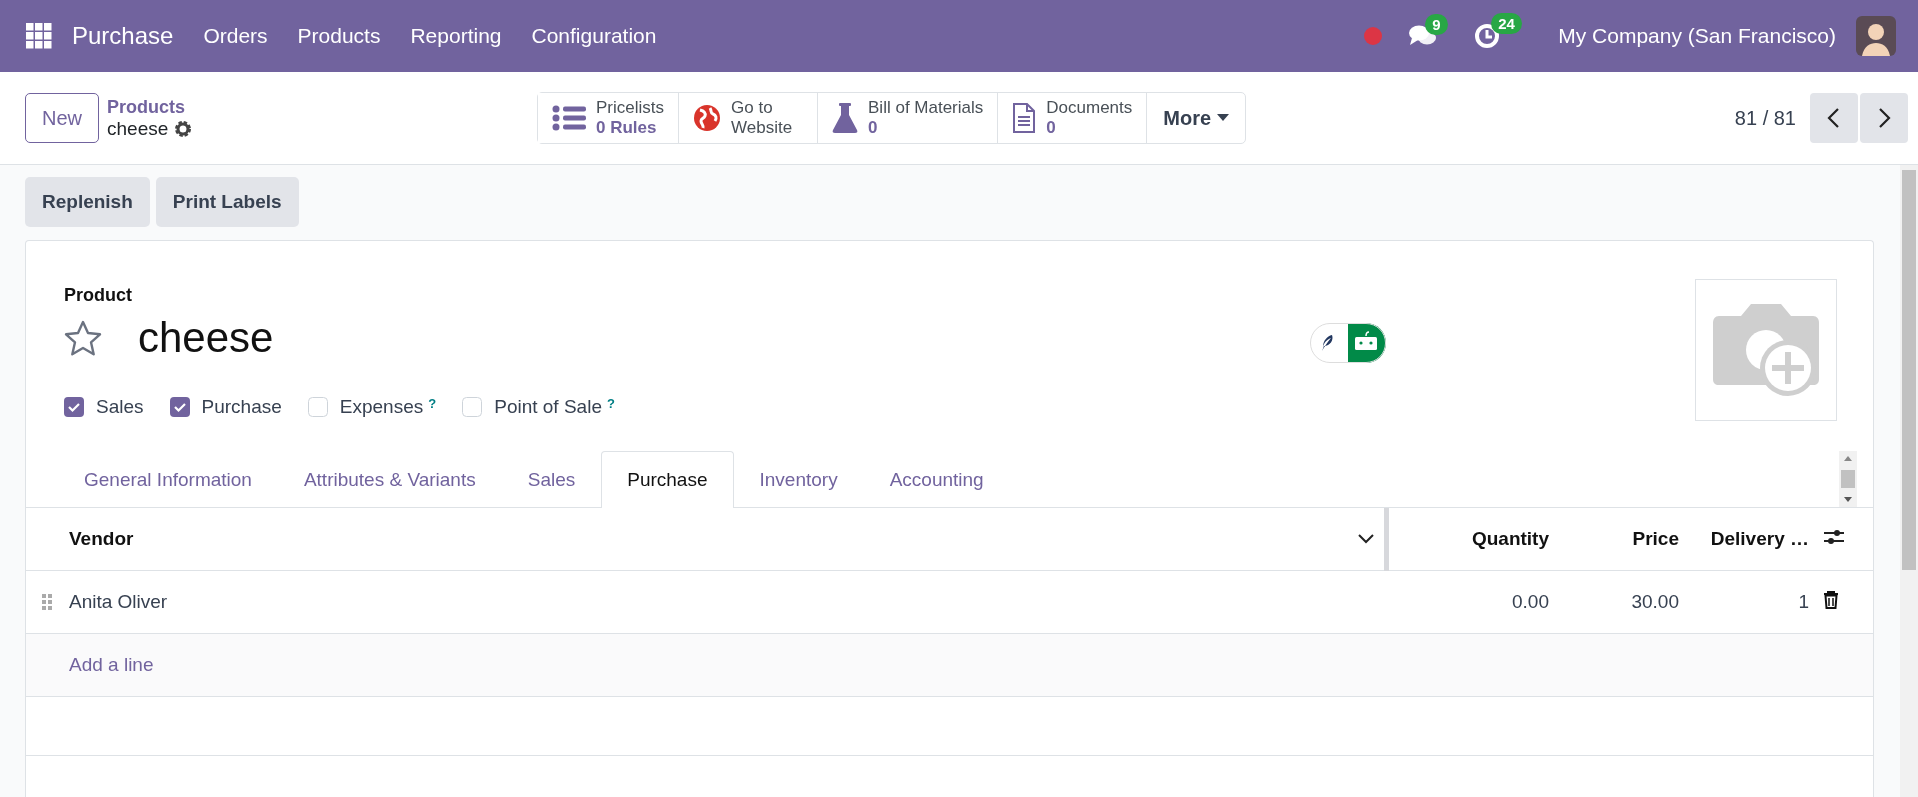 The height and width of the screenshot is (797, 1918). I want to click on ai-toggle-icon, so click(1348, 343).